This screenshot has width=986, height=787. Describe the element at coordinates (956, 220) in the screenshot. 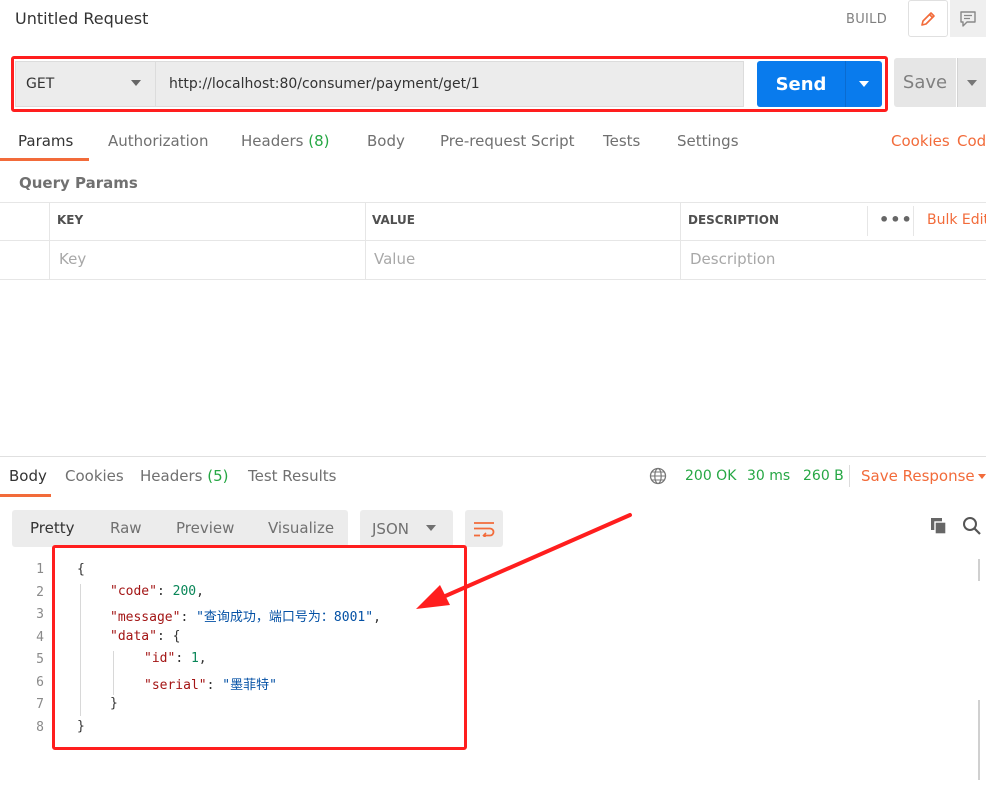

I see `bulk-edit-link: Bulk Edit` at that location.